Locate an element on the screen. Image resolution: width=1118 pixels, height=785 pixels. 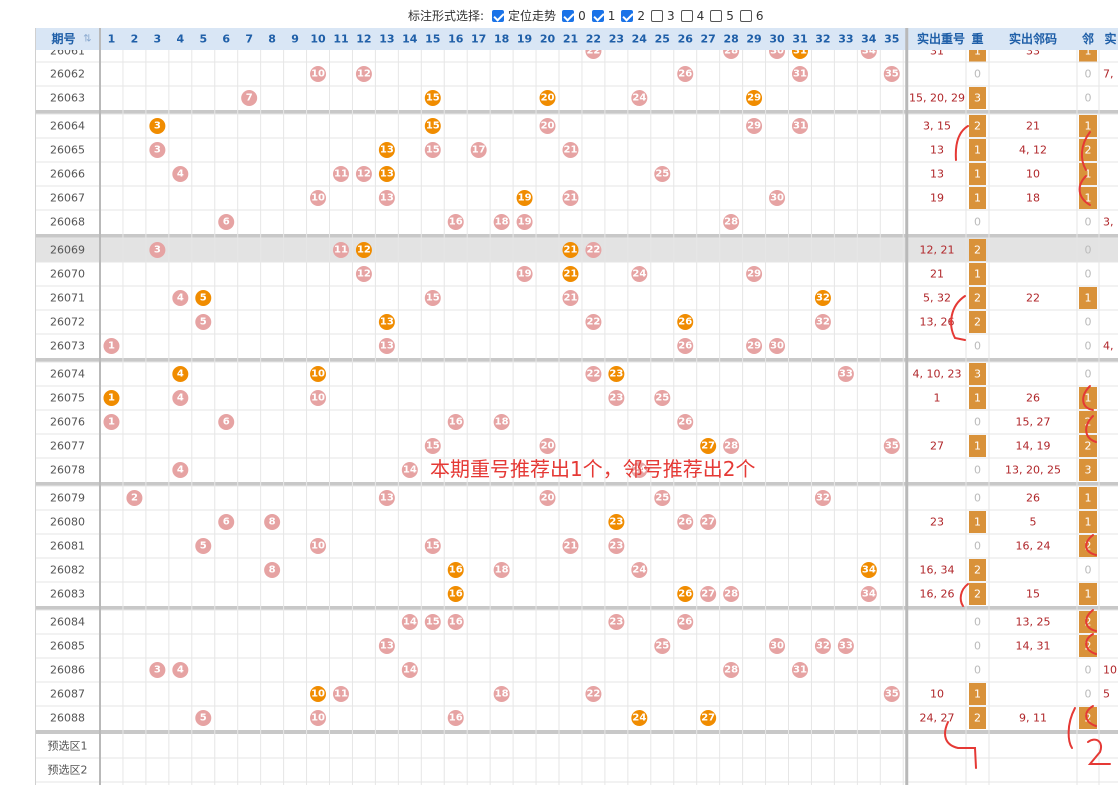
neighbor-value: 16, 24 is located at coordinates (1033, 546).